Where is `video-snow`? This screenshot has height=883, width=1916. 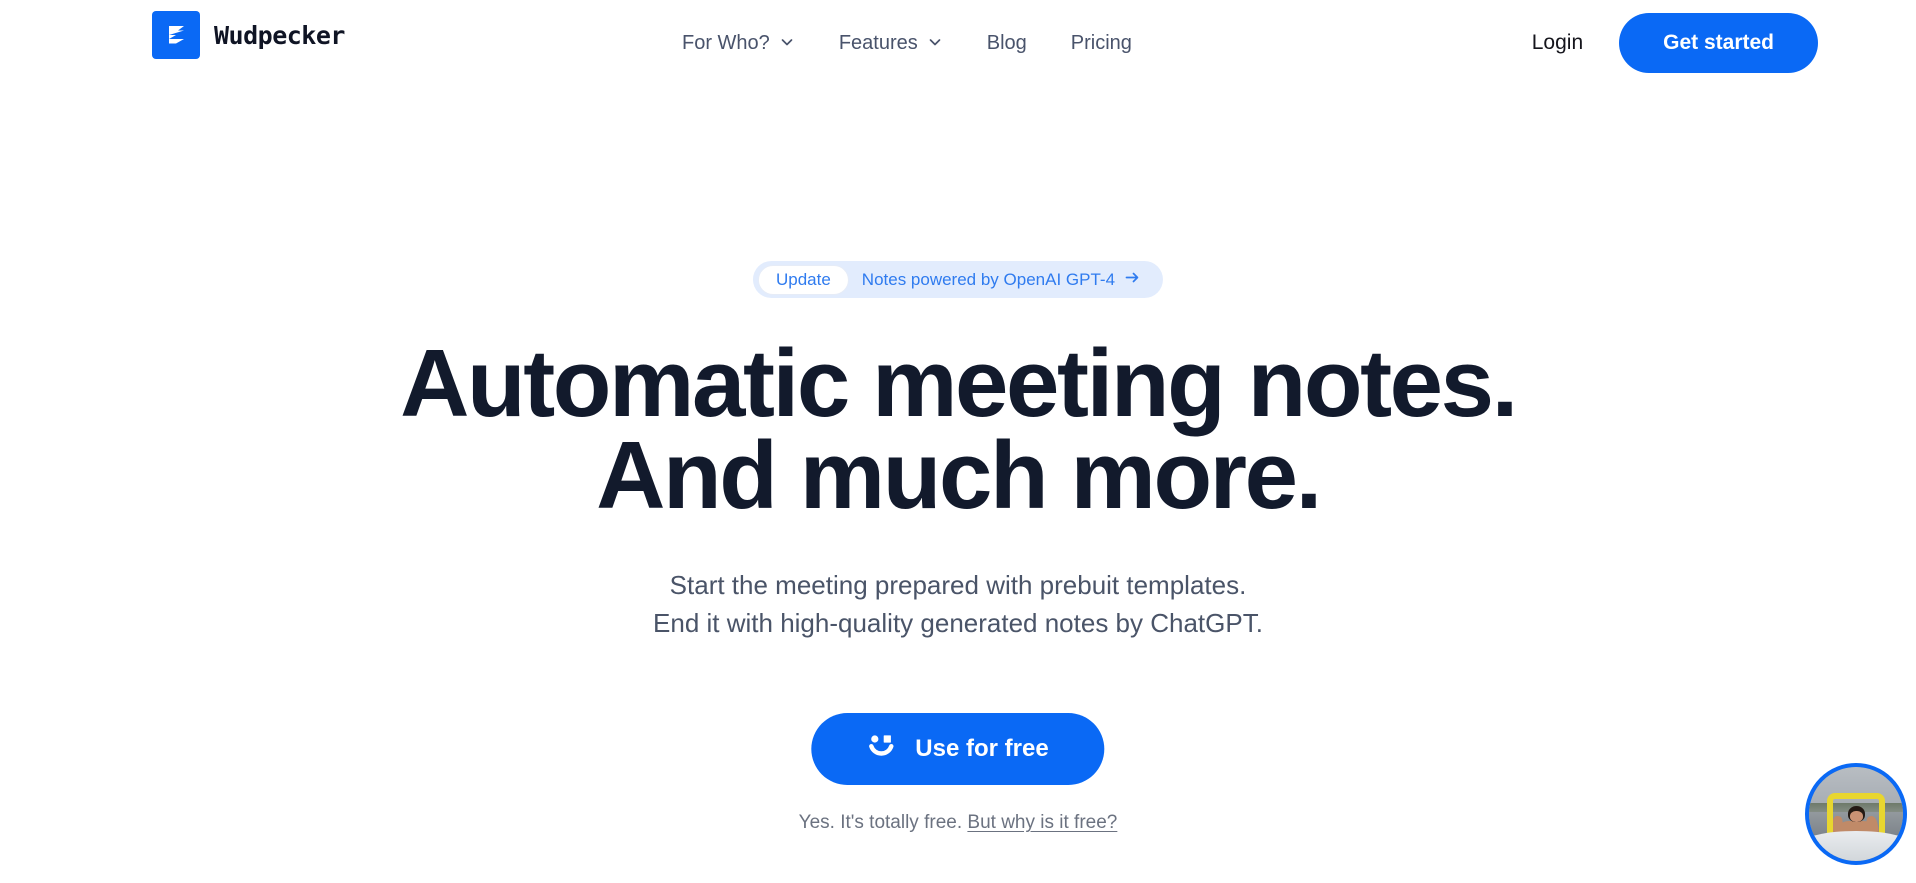
video-snow is located at coordinates (1856, 845).